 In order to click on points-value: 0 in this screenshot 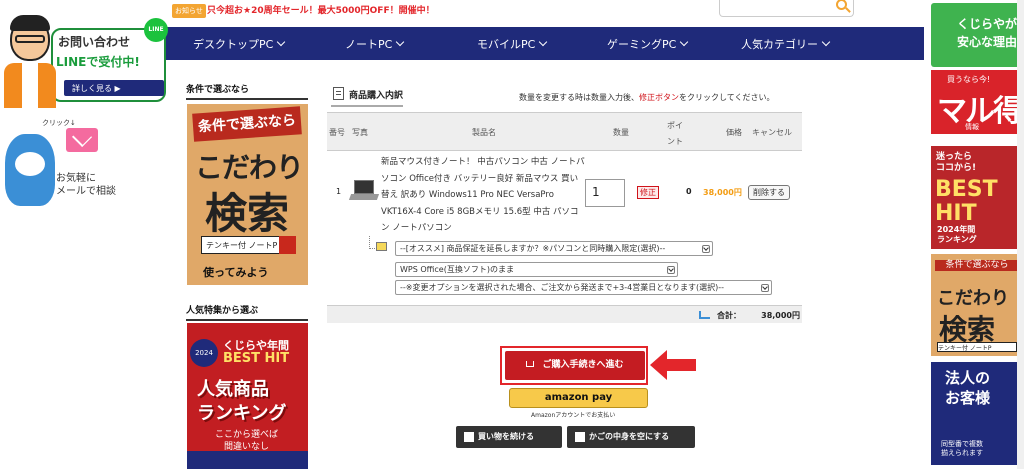, I will do `click(689, 191)`.